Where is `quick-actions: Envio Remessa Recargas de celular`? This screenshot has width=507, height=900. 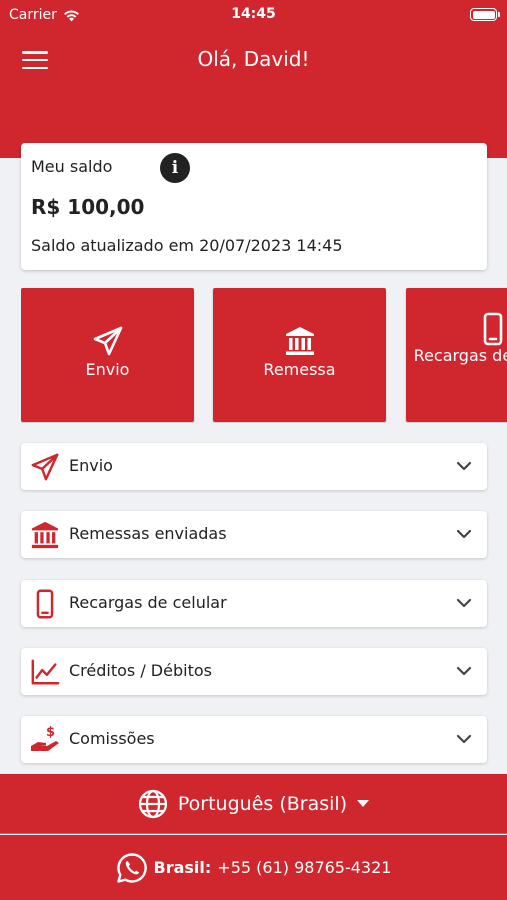
quick-actions: Envio Remessa Recargas de celular is located at coordinates (264, 355).